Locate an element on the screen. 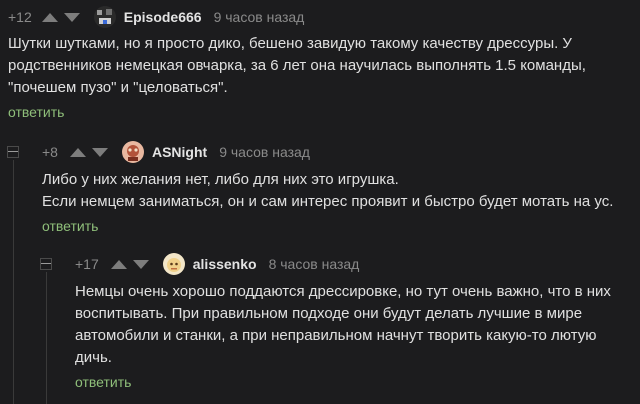 This screenshot has height=404, width=640. comment-rating: +12 is located at coordinates (20, 17).